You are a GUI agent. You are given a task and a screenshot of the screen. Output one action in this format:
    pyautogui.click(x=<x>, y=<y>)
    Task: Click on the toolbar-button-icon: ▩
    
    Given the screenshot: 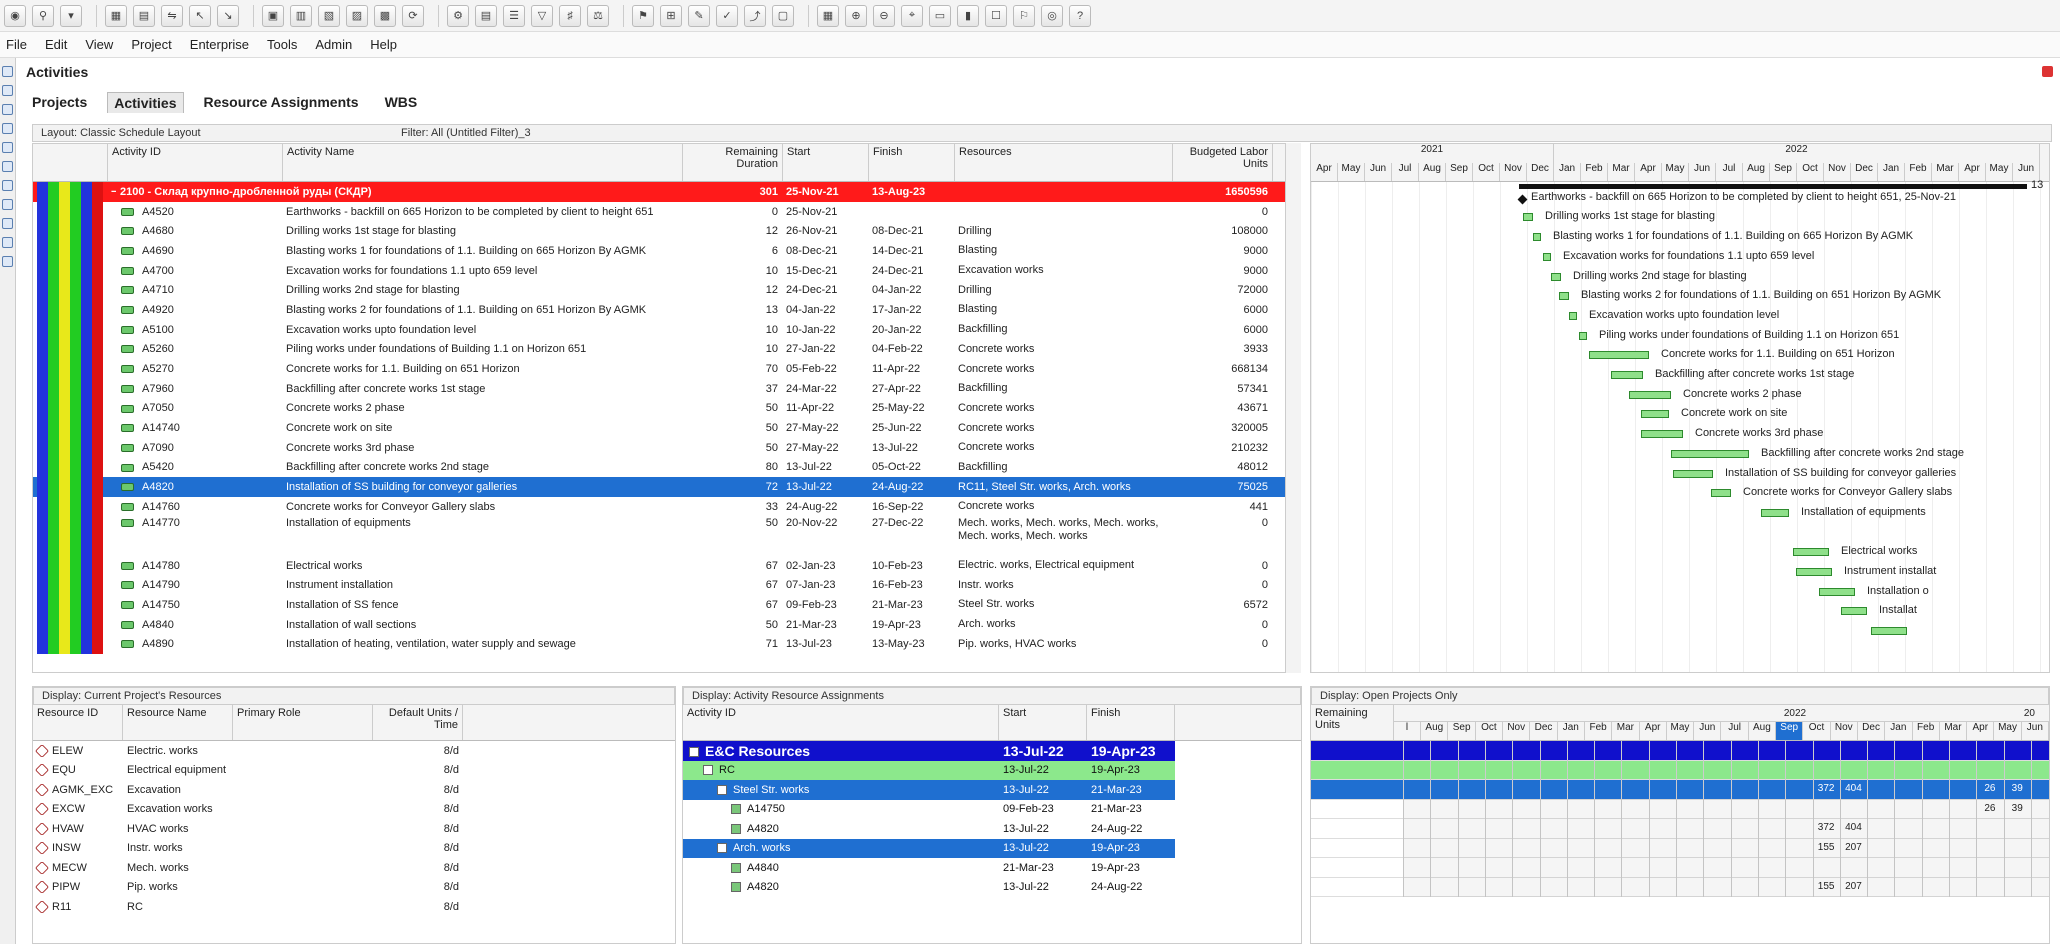 What is the action you would take?
    pyautogui.click(x=385, y=15)
    